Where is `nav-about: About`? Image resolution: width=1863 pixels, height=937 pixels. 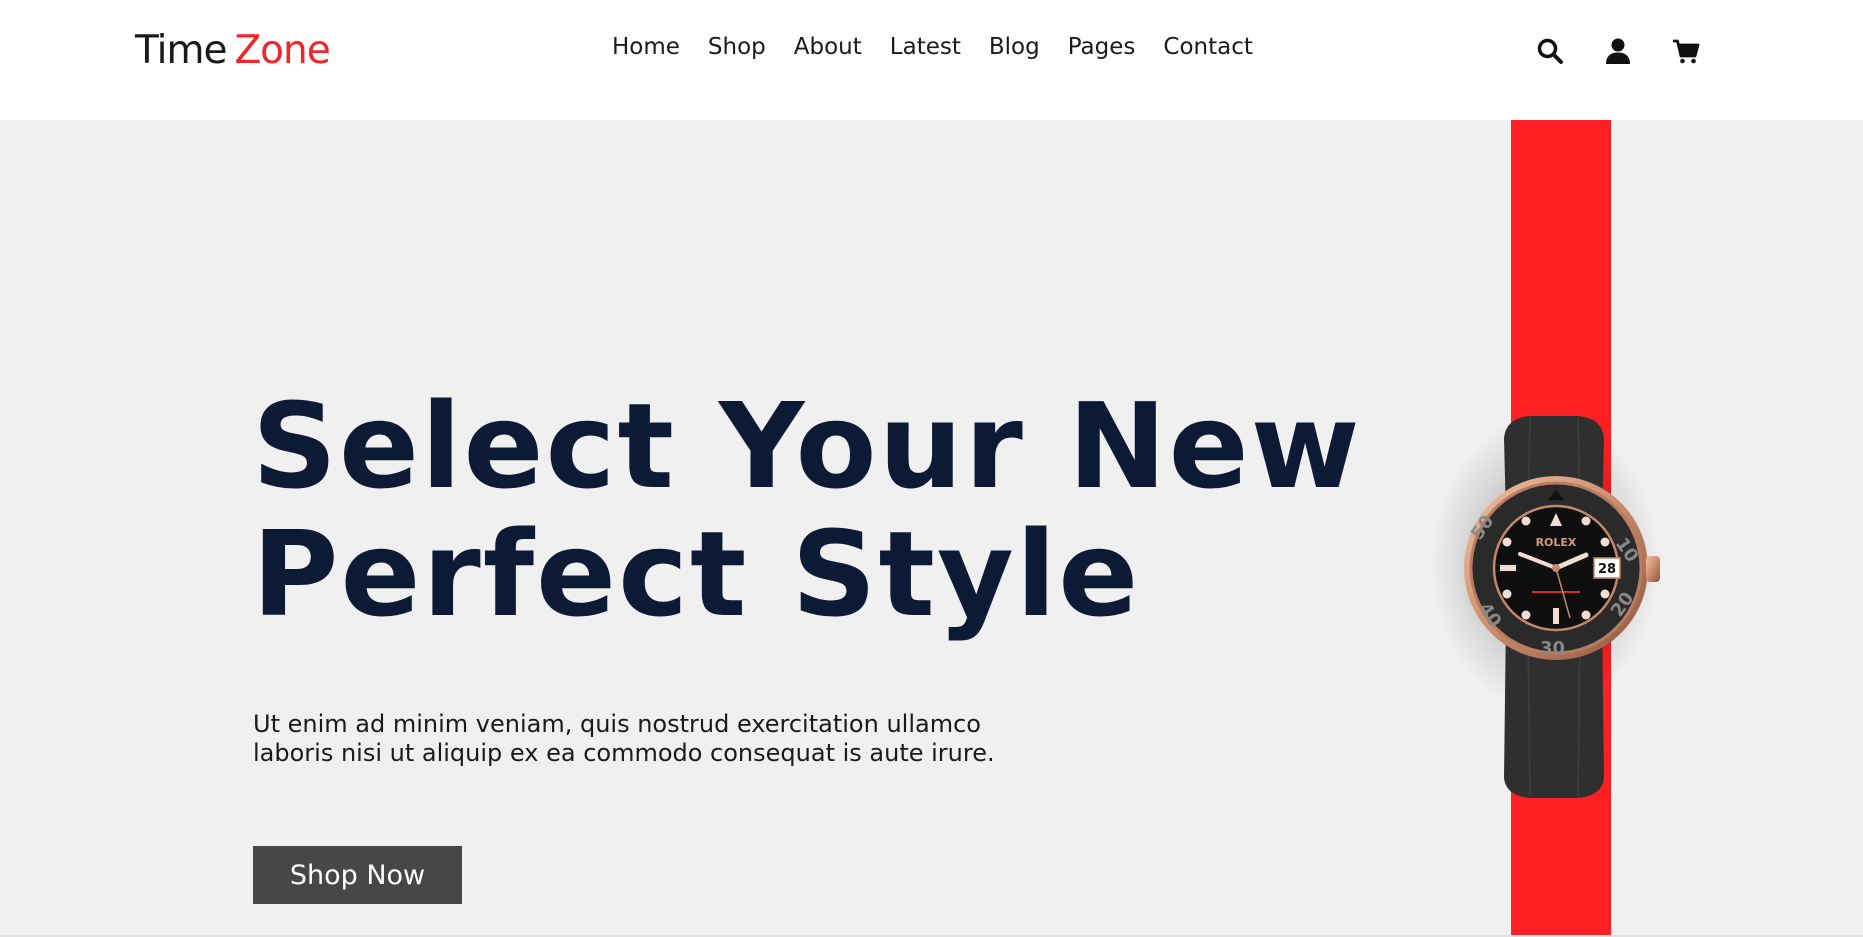
nav-about: About is located at coordinates (828, 47).